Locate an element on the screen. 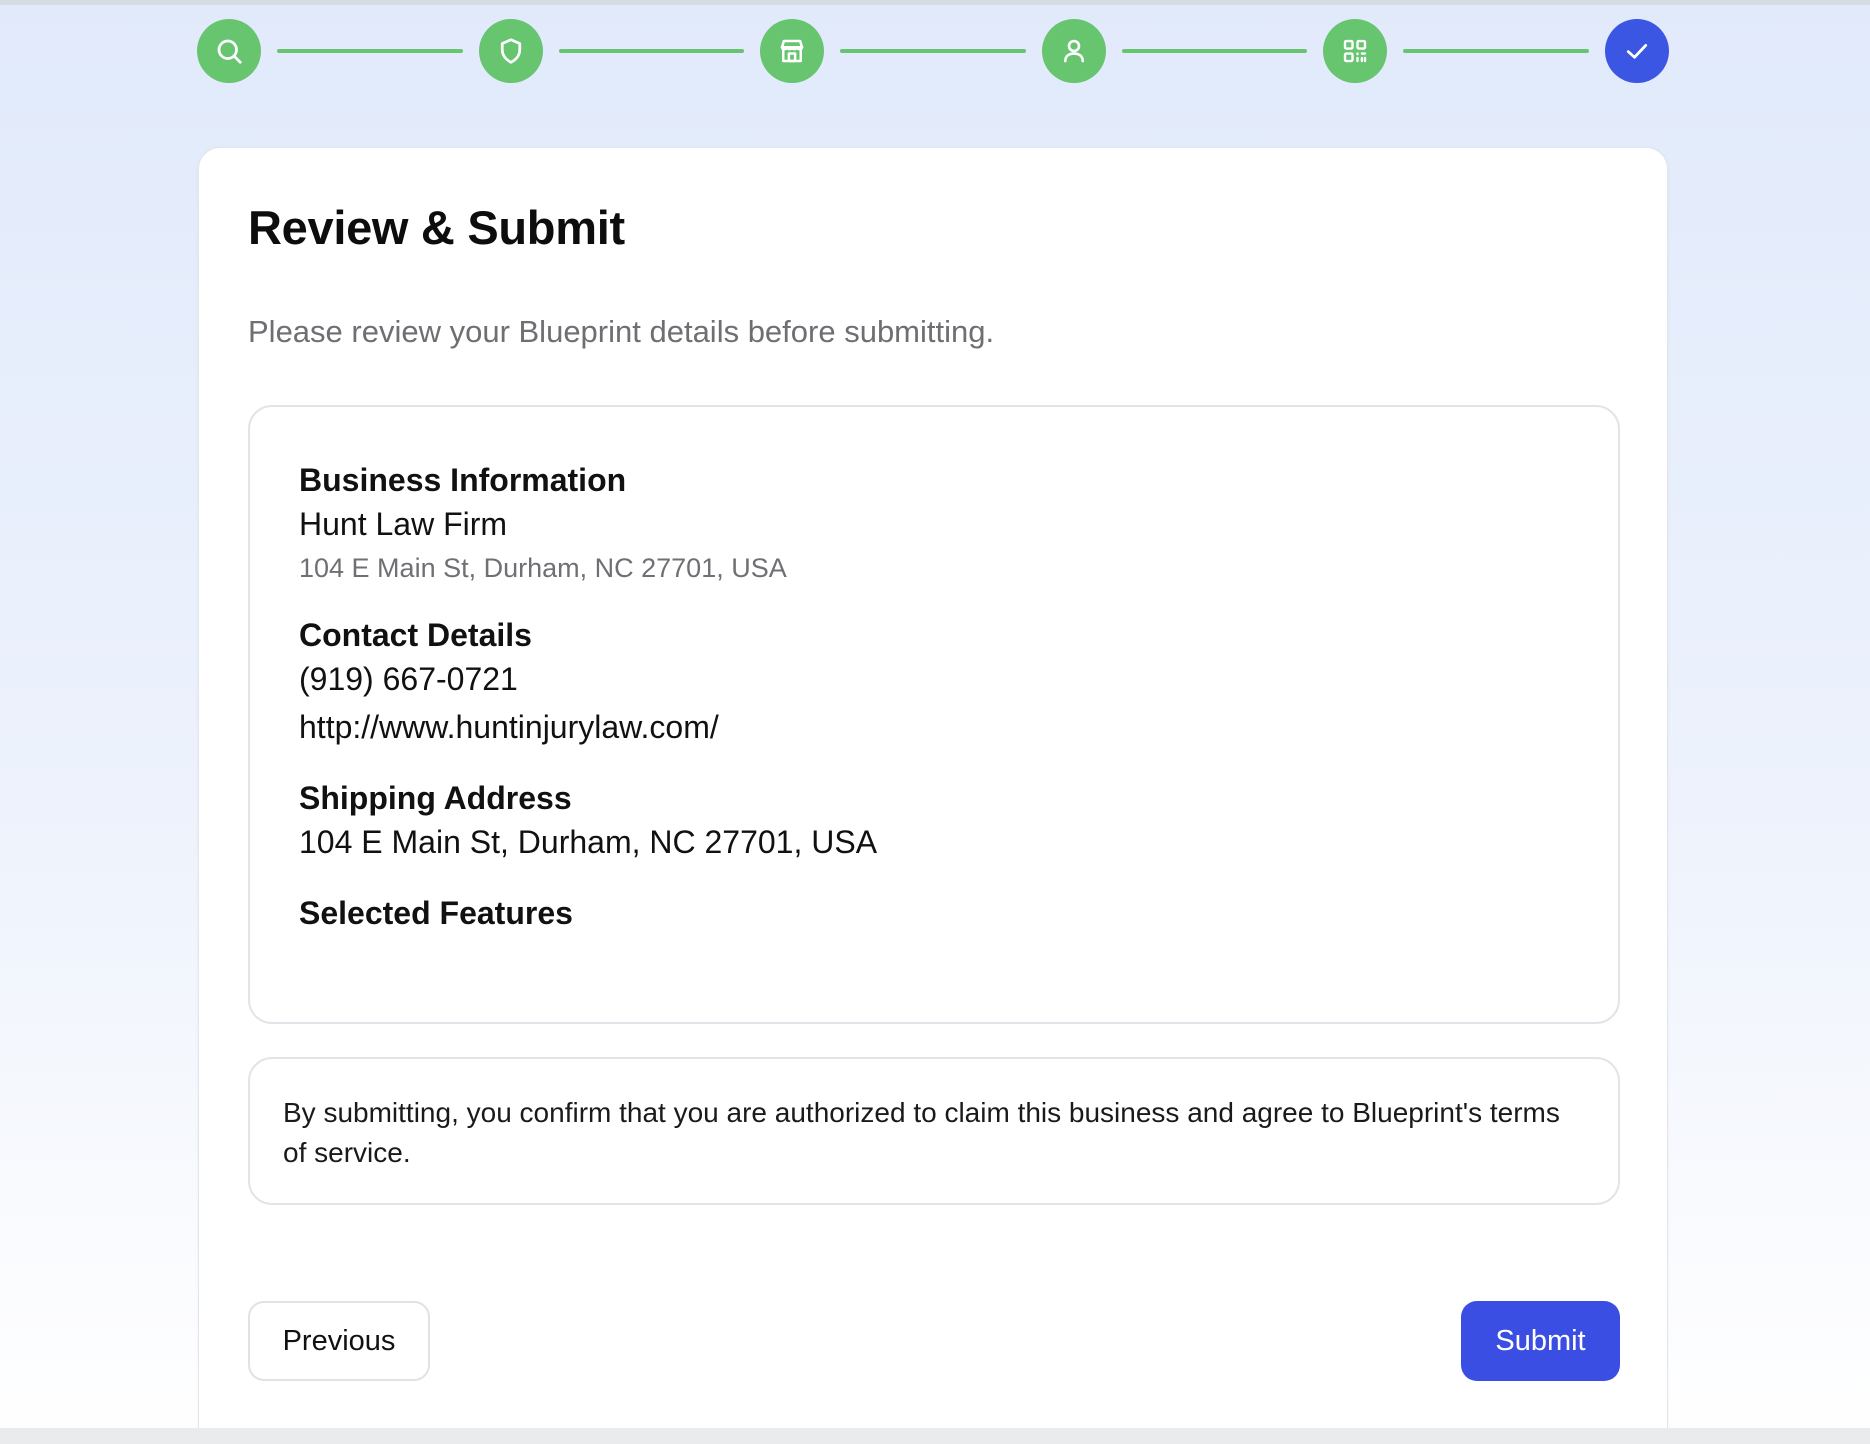 Image resolution: width=1870 pixels, height=1444 pixels. qr-code-icon is located at coordinates (1355, 51).